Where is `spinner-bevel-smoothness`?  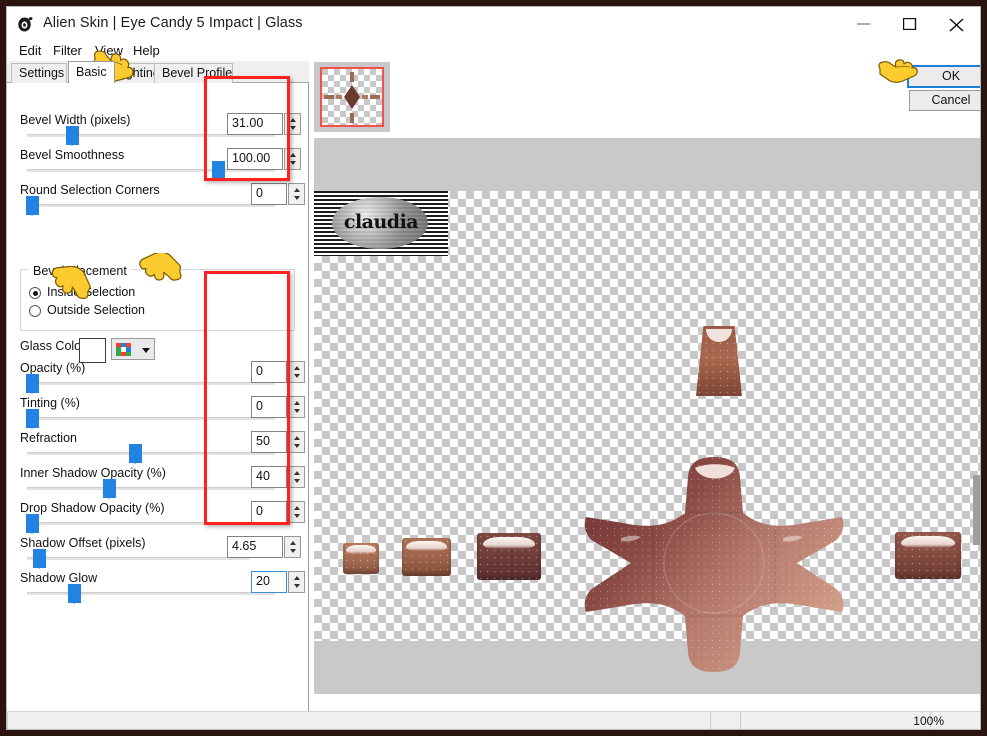 spinner-bevel-smoothness is located at coordinates (292, 159).